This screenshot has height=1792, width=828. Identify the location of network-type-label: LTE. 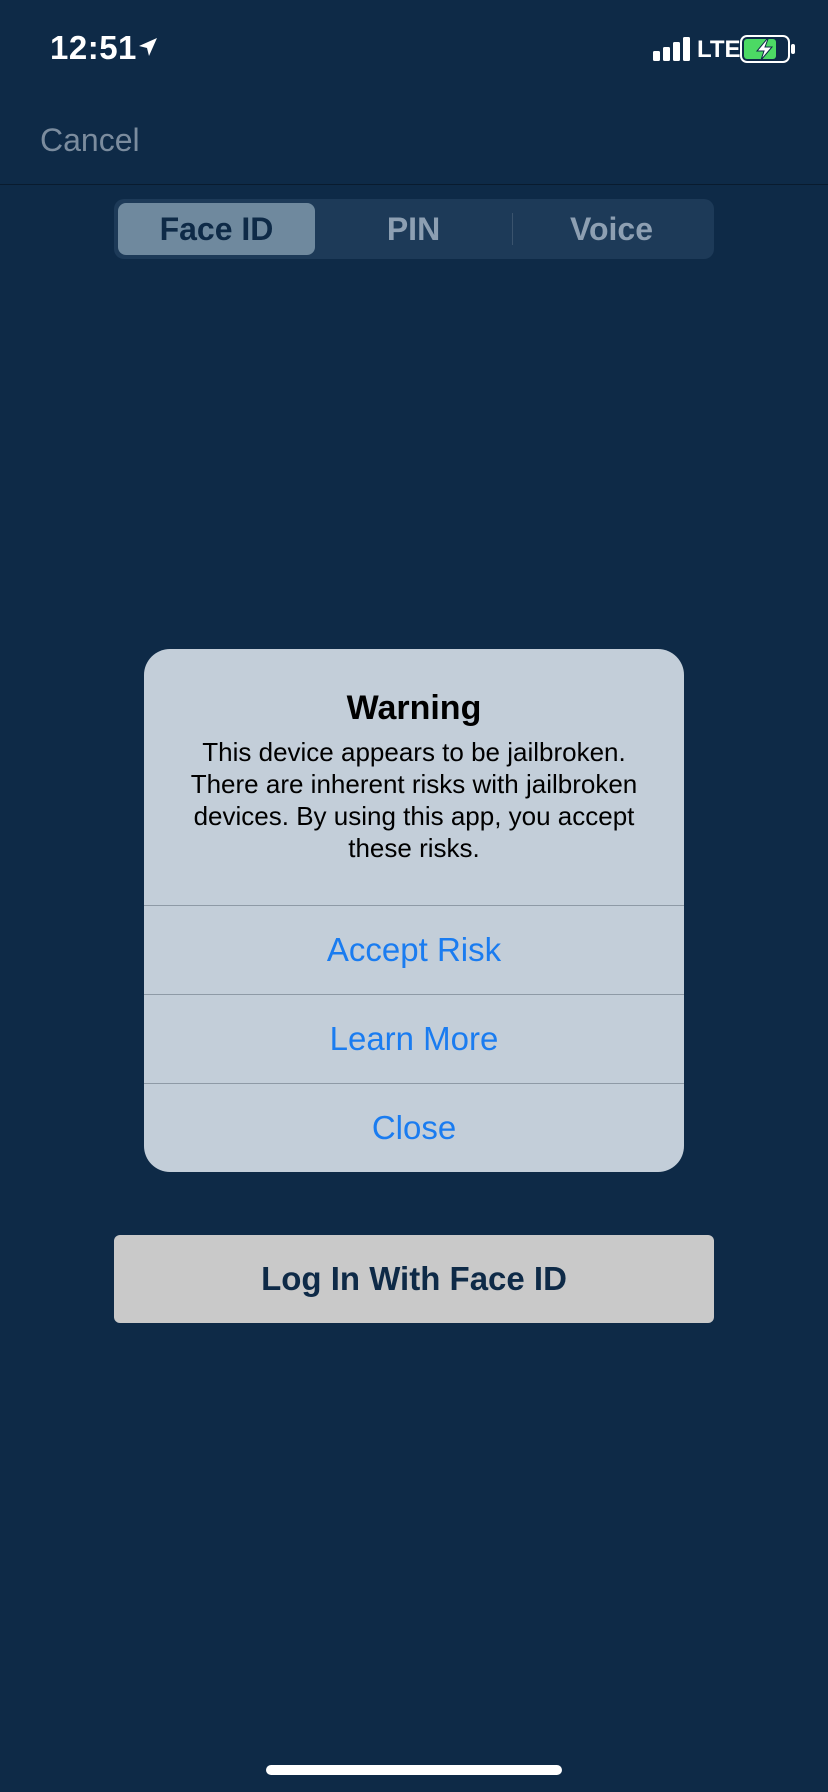
(719, 49).